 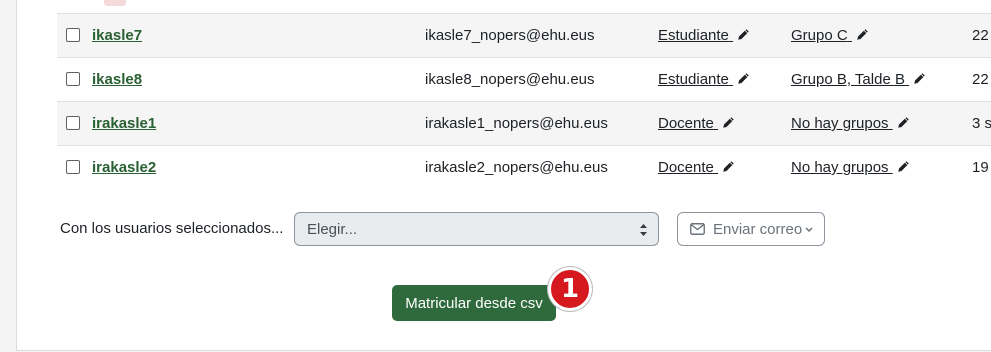 What do you see at coordinates (516, 123) in the screenshot?
I see `email-cell: irakasle1_nopers@ehu.eus` at bounding box center [516, 123].